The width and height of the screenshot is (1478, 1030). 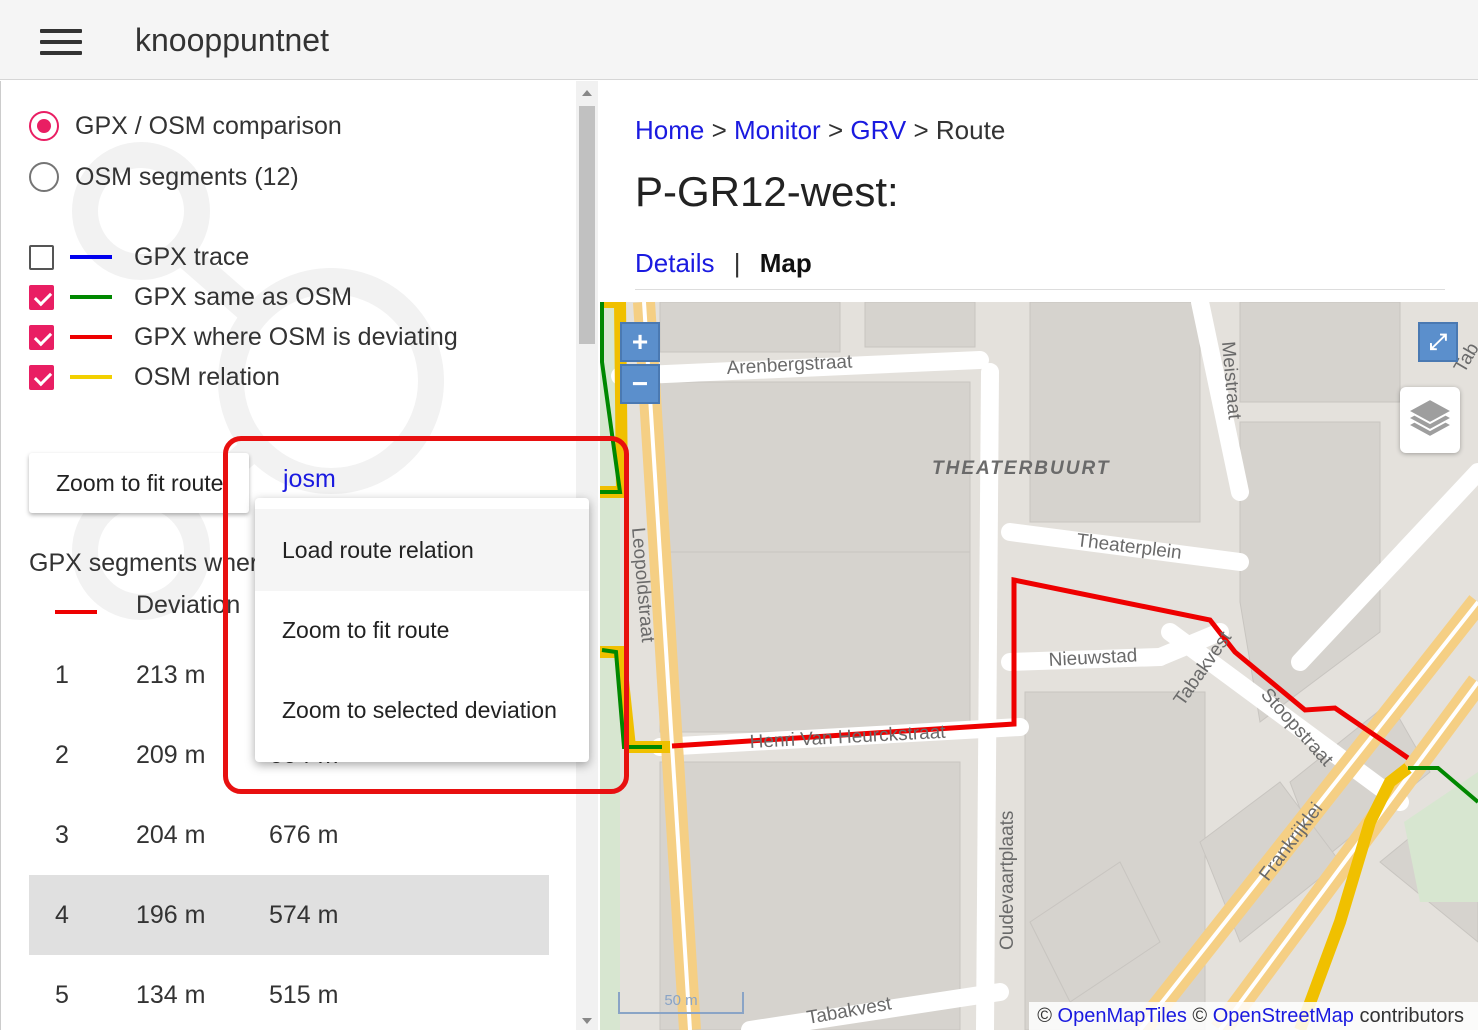 I want to click on radio-osm-segments: OSM segments (12), so click(x=164, y=177).